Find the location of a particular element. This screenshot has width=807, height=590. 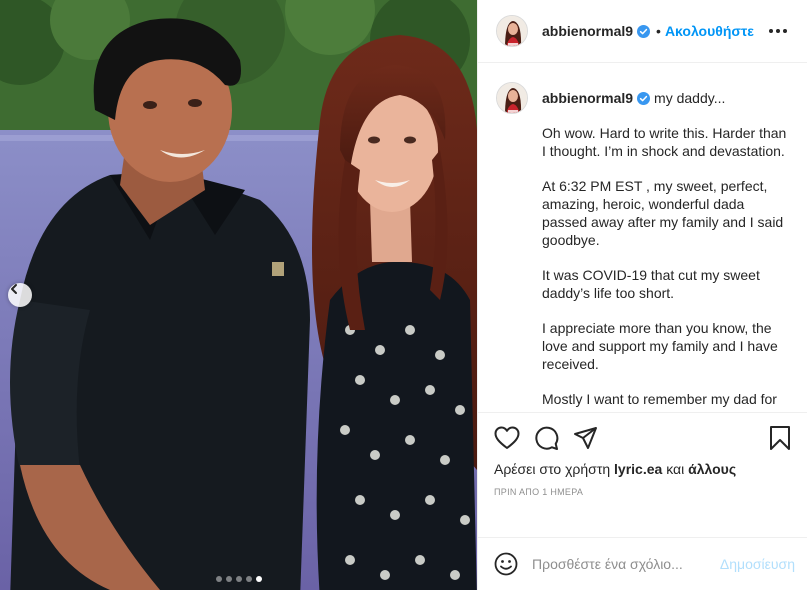

likes-connector: και is located at coordinates (675, 469).